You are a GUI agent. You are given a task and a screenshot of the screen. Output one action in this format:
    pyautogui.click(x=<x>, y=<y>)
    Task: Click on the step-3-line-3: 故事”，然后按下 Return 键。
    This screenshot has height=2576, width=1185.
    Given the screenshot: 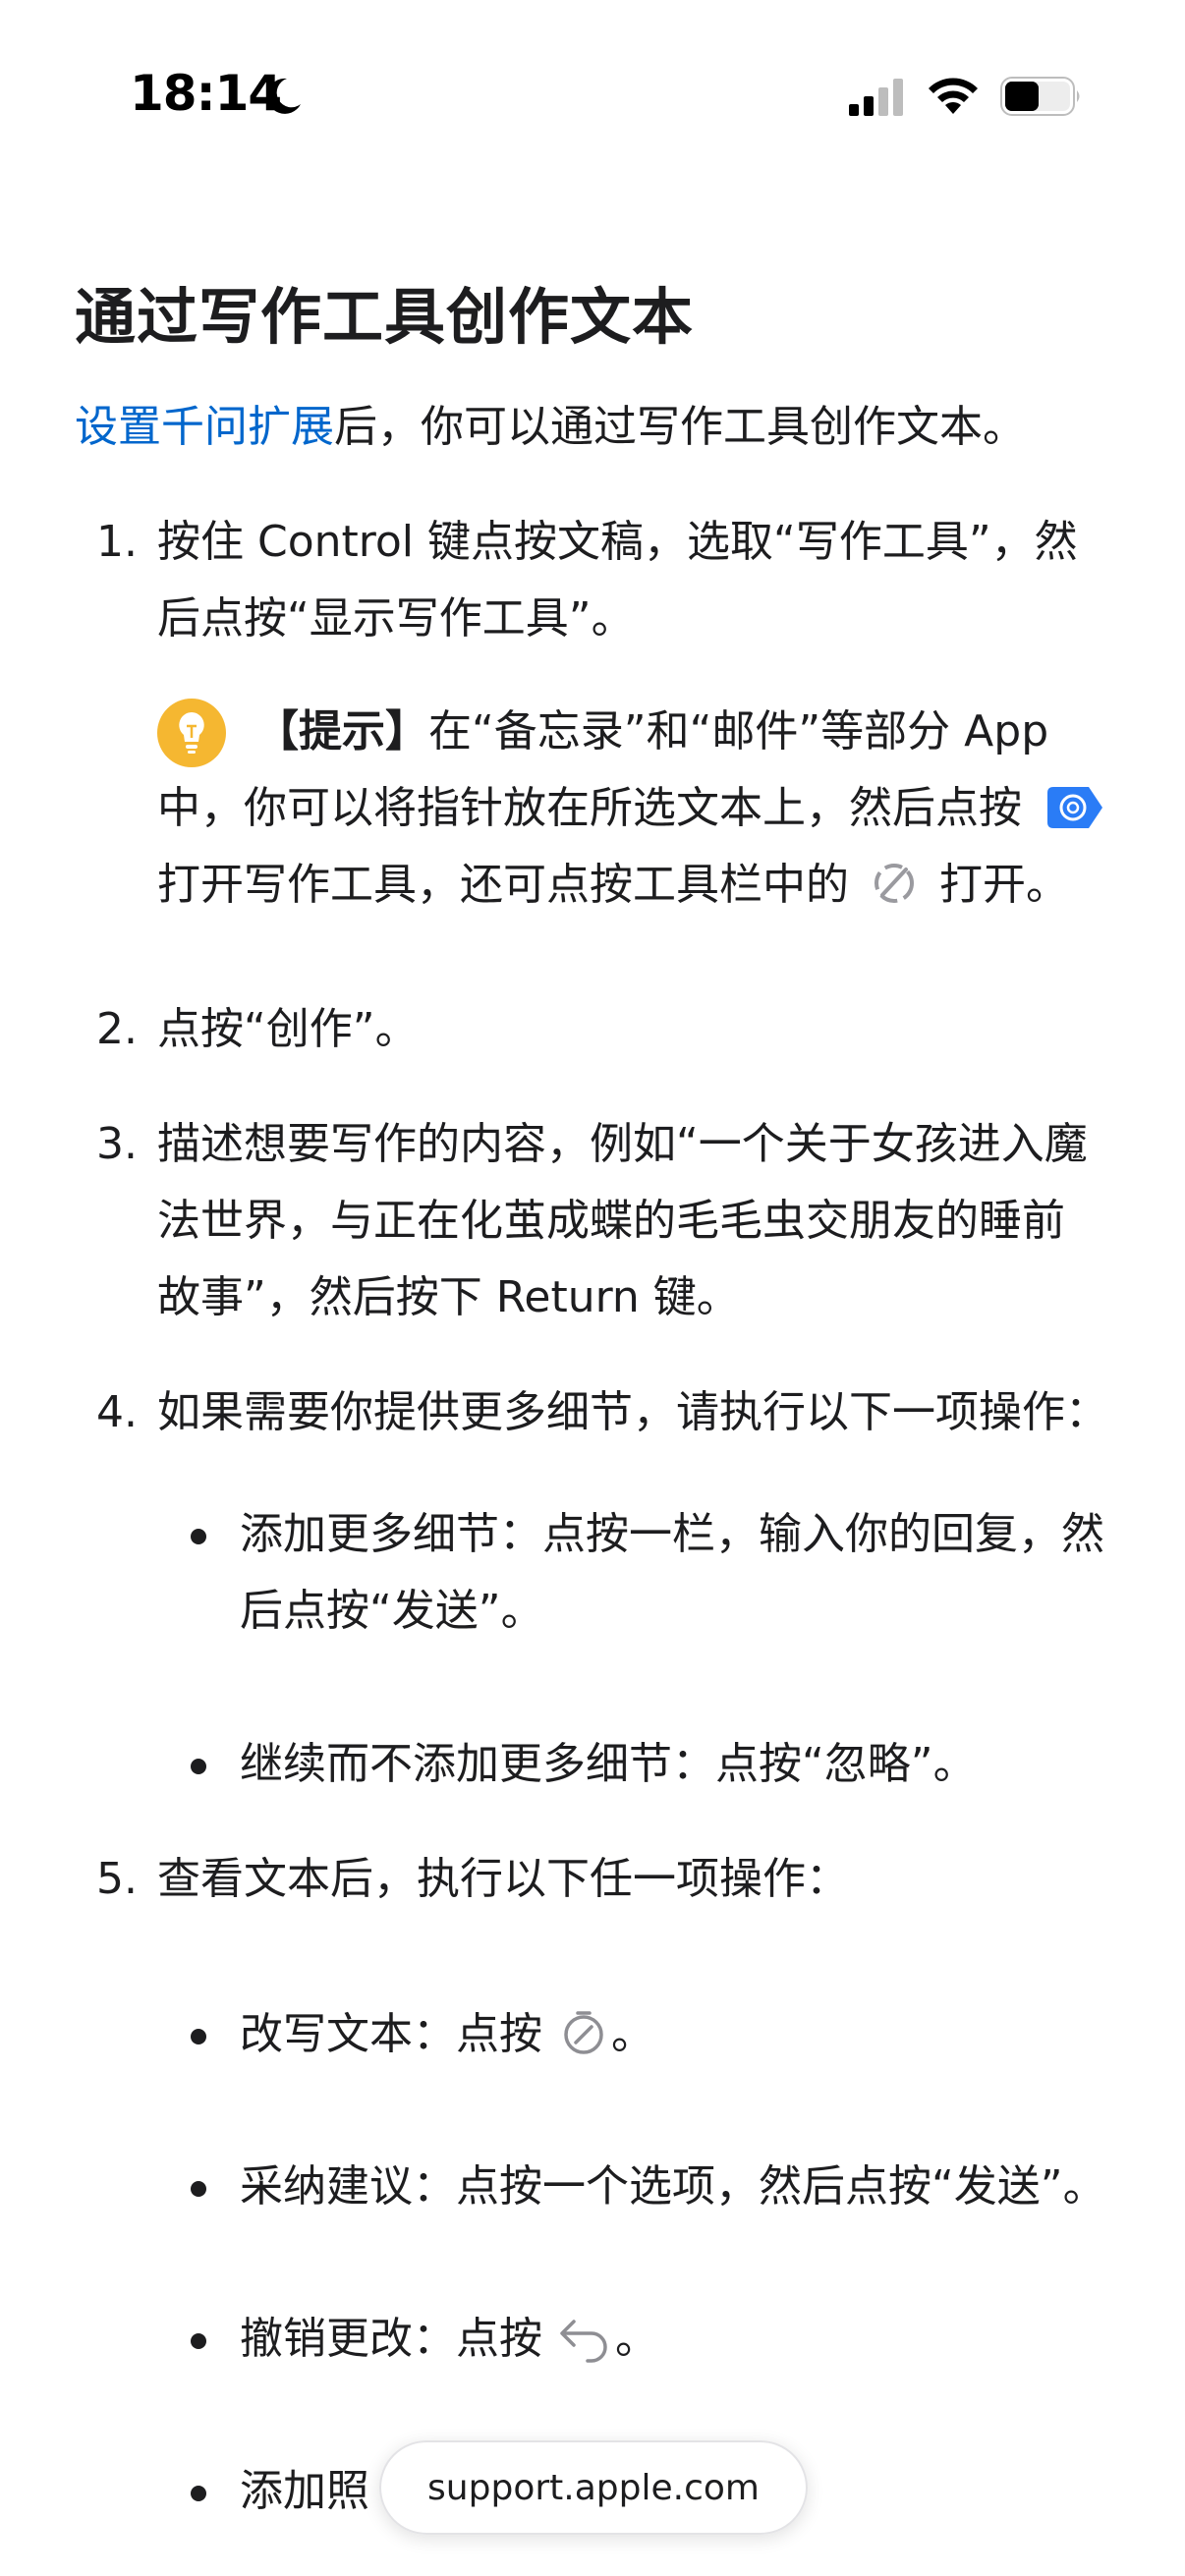 What is the action you would take?
    pyautogui.click(x=448, y=1297)
    